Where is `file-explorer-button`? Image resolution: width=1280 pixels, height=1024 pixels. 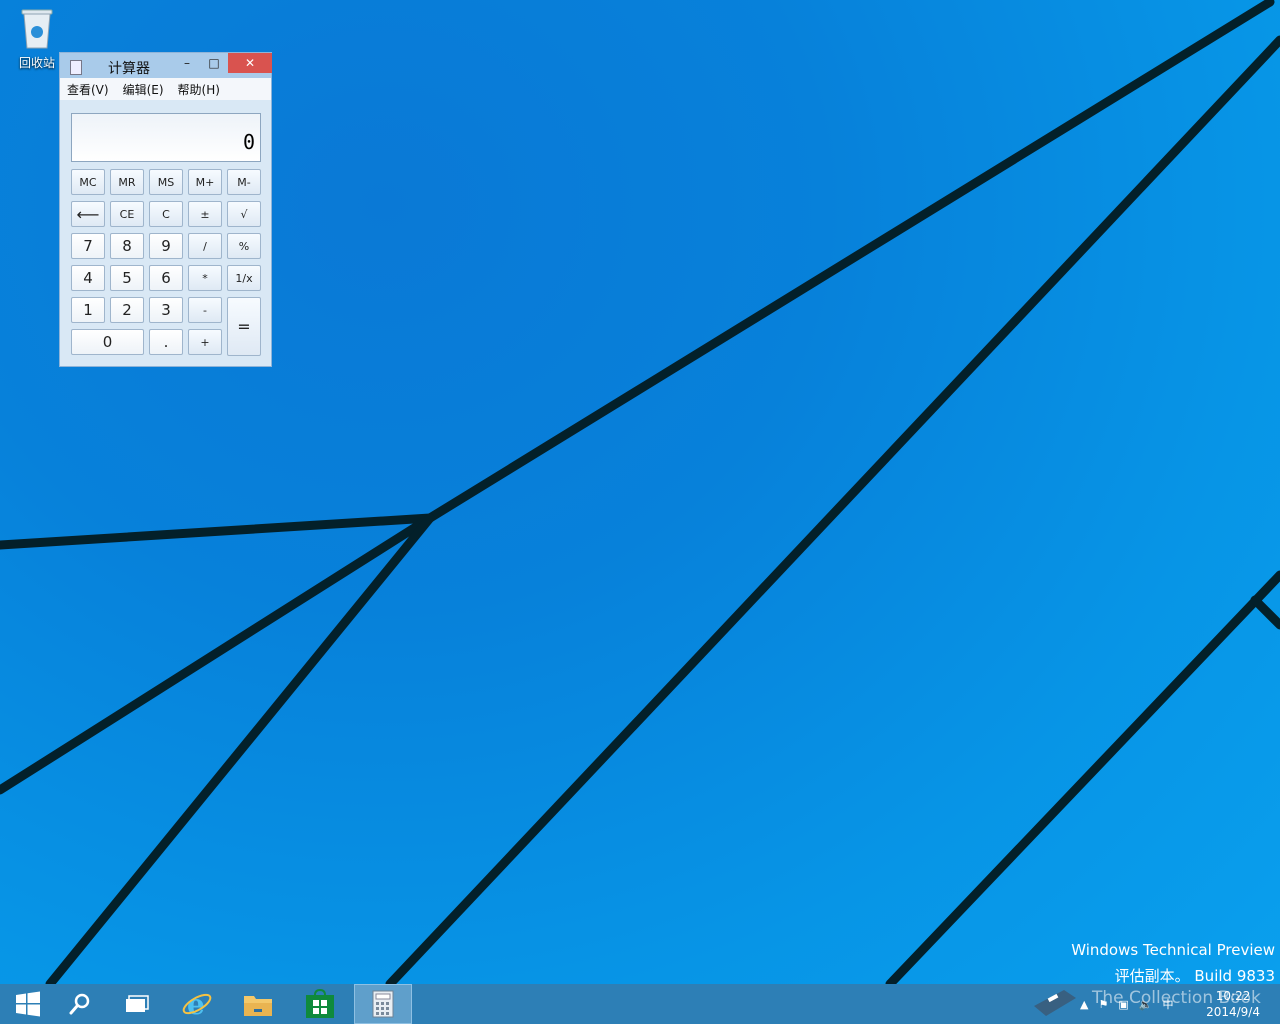
file-explorer-button is located at coordinates (258, 1004).